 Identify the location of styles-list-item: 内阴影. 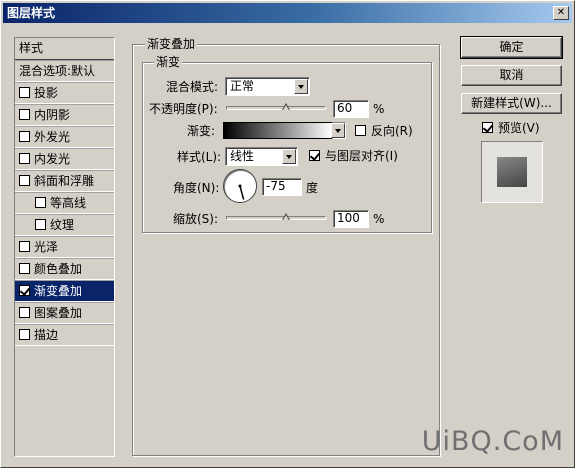
(64, 115).